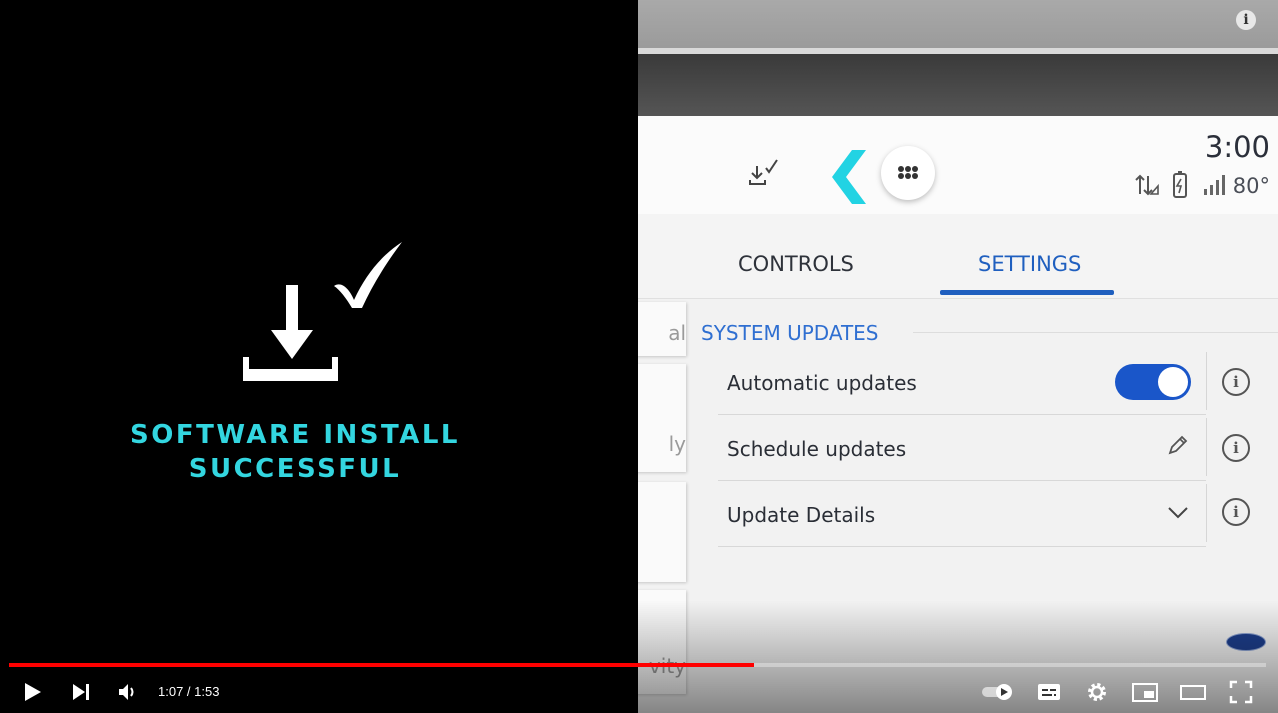  Describe the element at coordinates (801, 515) in the screenshot. I see `setting-label: Update Details` at that location.